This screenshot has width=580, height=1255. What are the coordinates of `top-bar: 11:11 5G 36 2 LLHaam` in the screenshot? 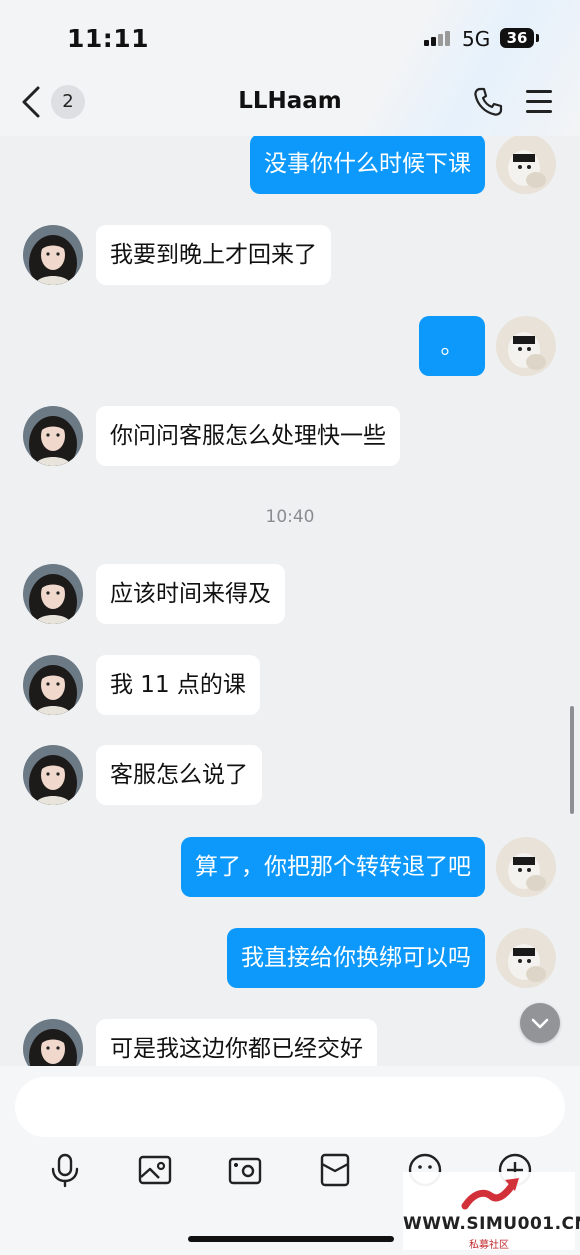 It's located at (290, 68).